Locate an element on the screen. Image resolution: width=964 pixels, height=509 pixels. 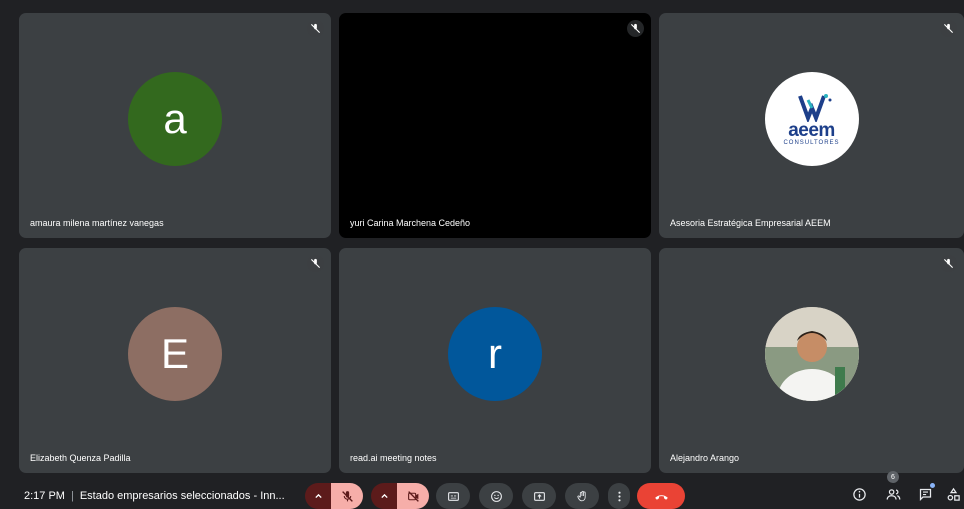
logo-word: aeem is located at coordinates (811, 130).